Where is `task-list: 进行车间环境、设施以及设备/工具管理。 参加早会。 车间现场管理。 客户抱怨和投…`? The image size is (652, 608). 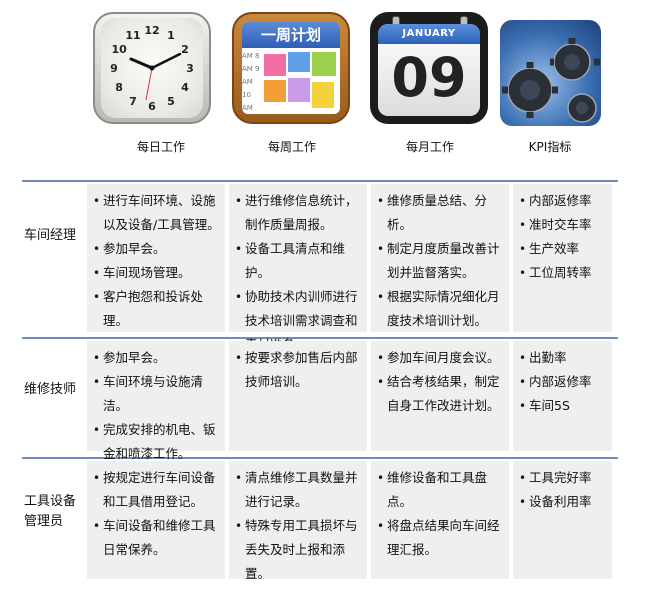
task-list: 进行车间环境、设施以及设备/工具管理。 参加早会。 车间现场管理。 客户抱怨和投… is located at coordinates (157, 261).